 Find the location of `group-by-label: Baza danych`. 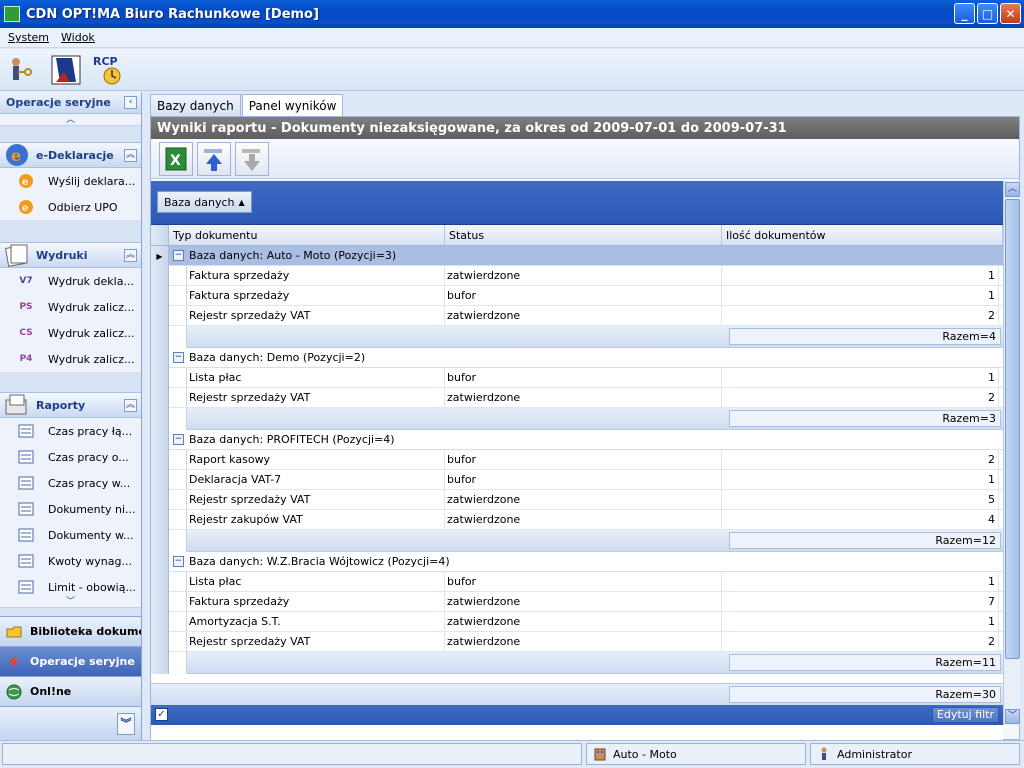

group-by-label: Baza danych is located at coordinates (199, 202).